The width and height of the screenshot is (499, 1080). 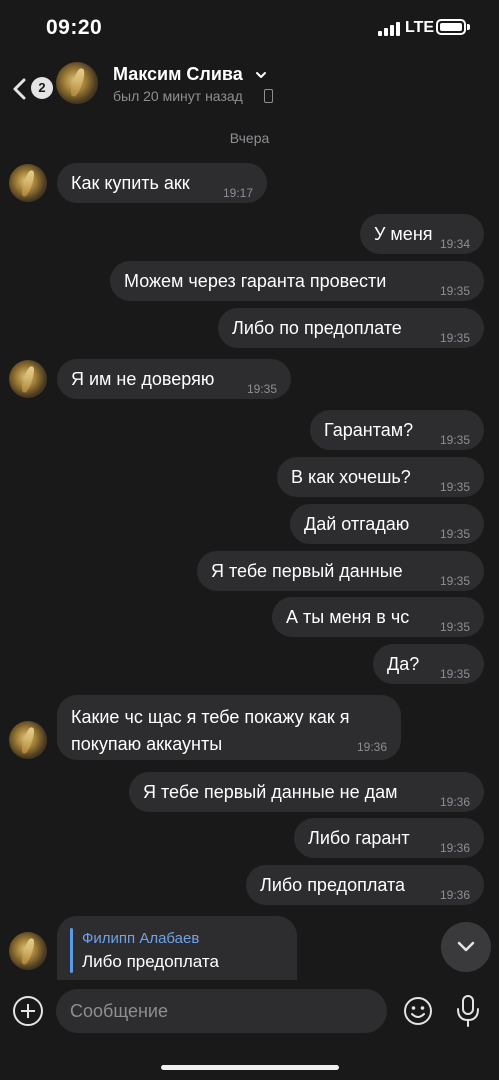 I want to click on chat-header: 2 Максим Слива был 20 минут назад, so click(x=249, y=82).